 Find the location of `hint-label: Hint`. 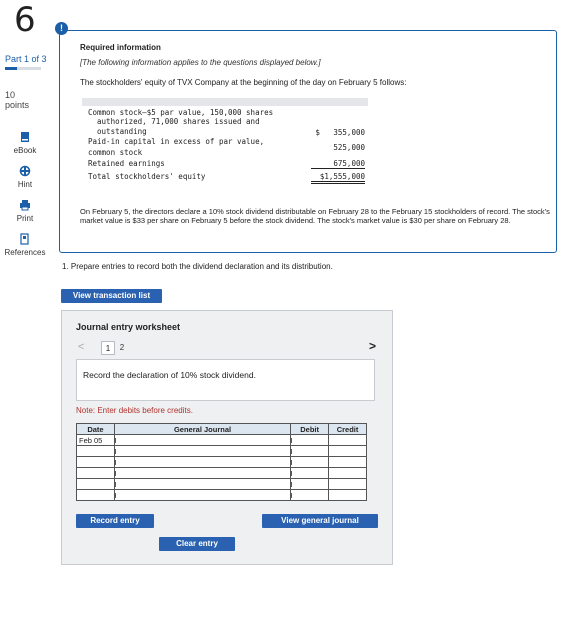

hint-label: Hint is located at coordinates (25, 184).